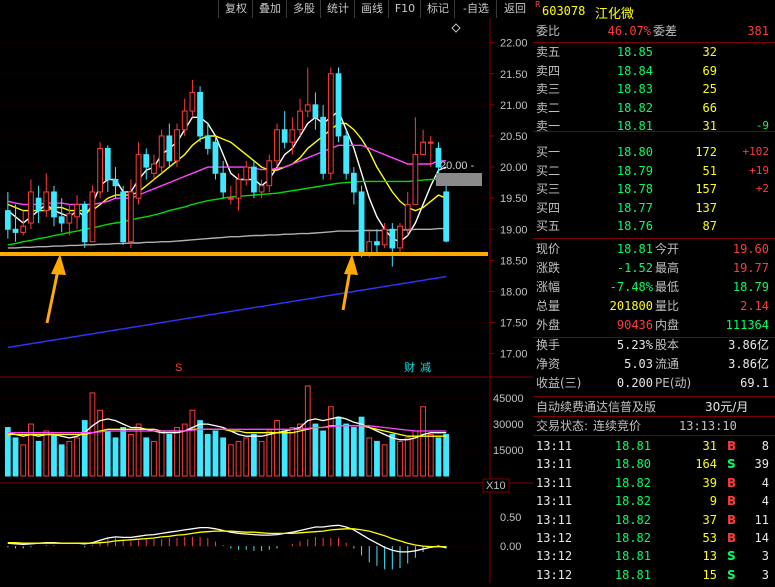  I want to click on statistics-button: 统计, so click(337, 9).